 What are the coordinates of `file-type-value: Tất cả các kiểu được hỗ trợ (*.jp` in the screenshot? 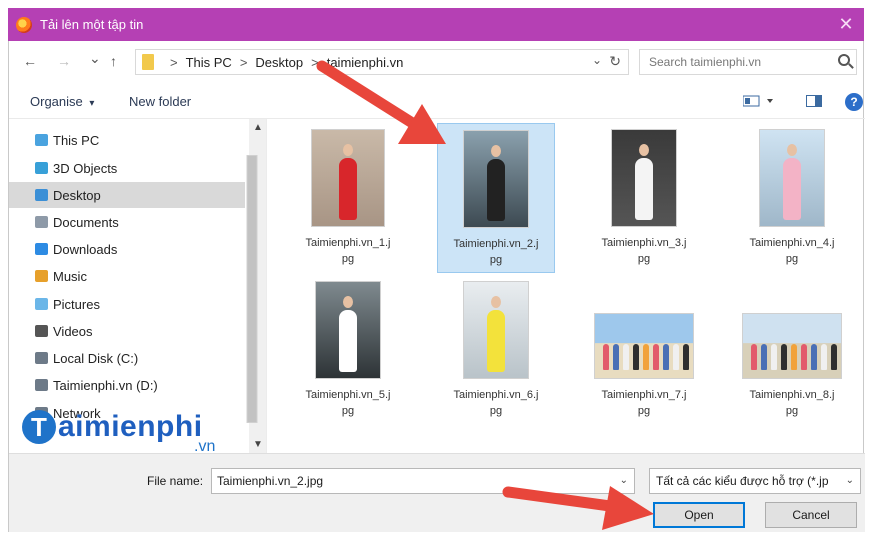 It's located at (742, 481).